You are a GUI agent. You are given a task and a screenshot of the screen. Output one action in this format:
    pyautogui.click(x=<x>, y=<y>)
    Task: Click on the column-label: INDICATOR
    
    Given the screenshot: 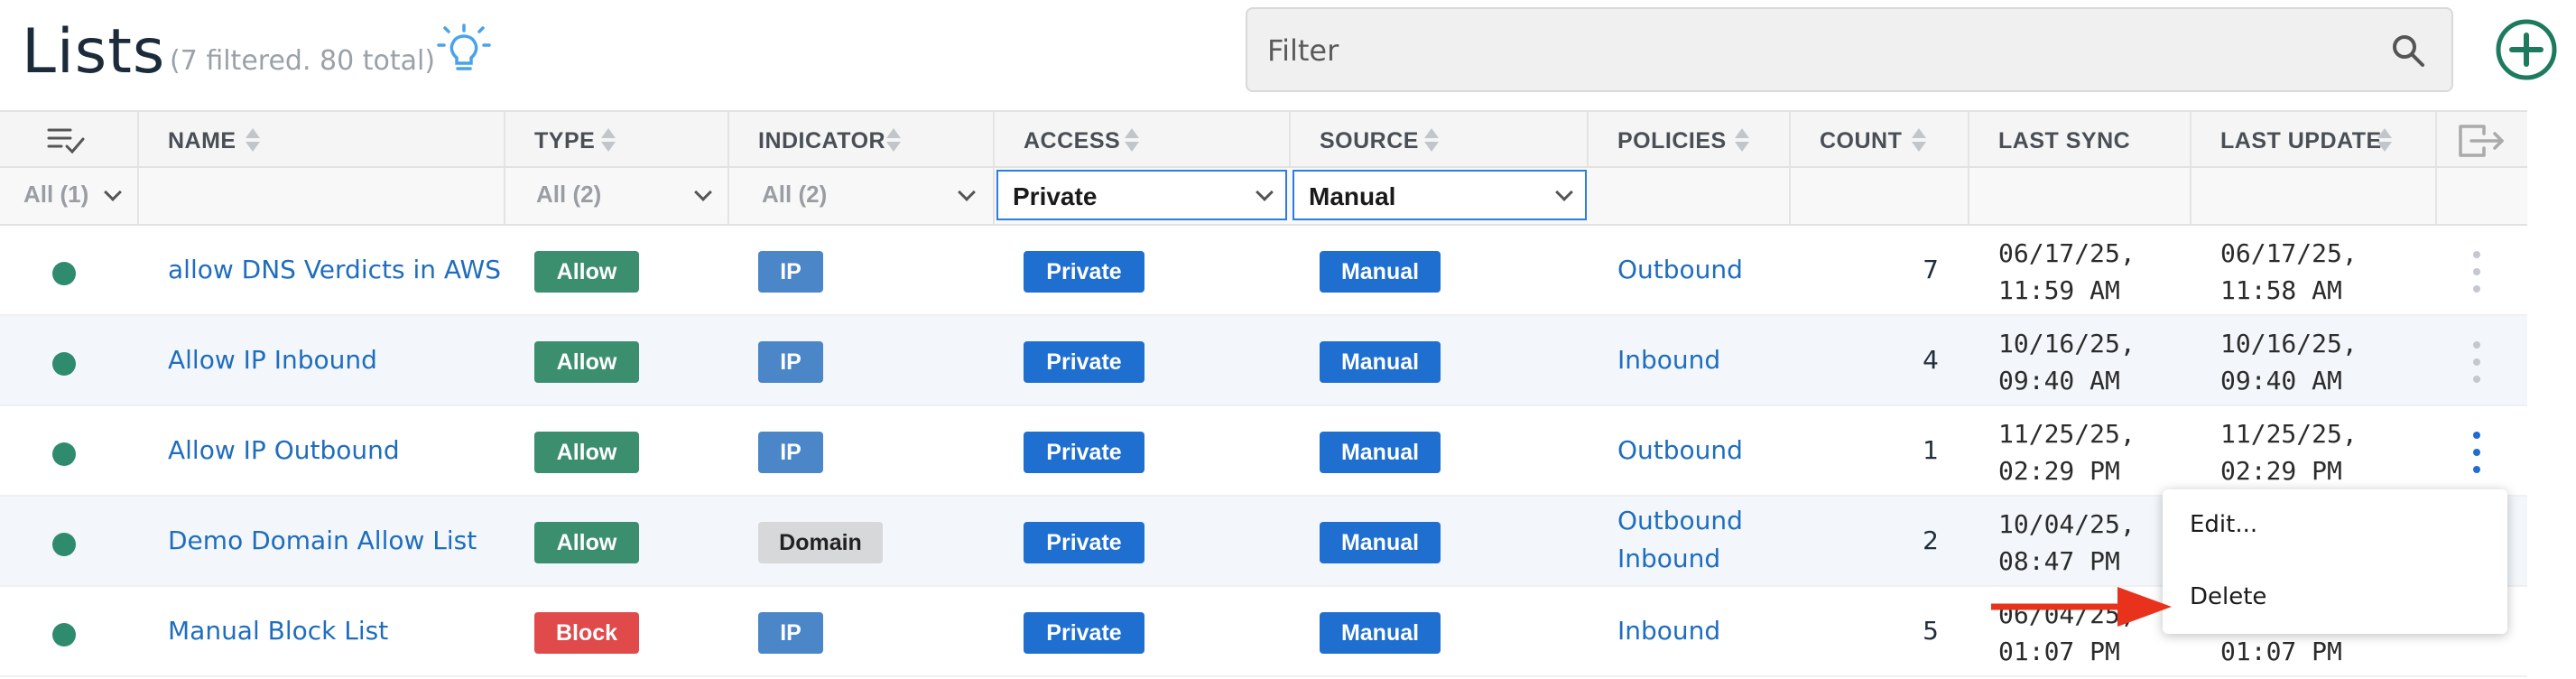 What is the action you would take?
    pyautogui.click(x=822, y=141)
    